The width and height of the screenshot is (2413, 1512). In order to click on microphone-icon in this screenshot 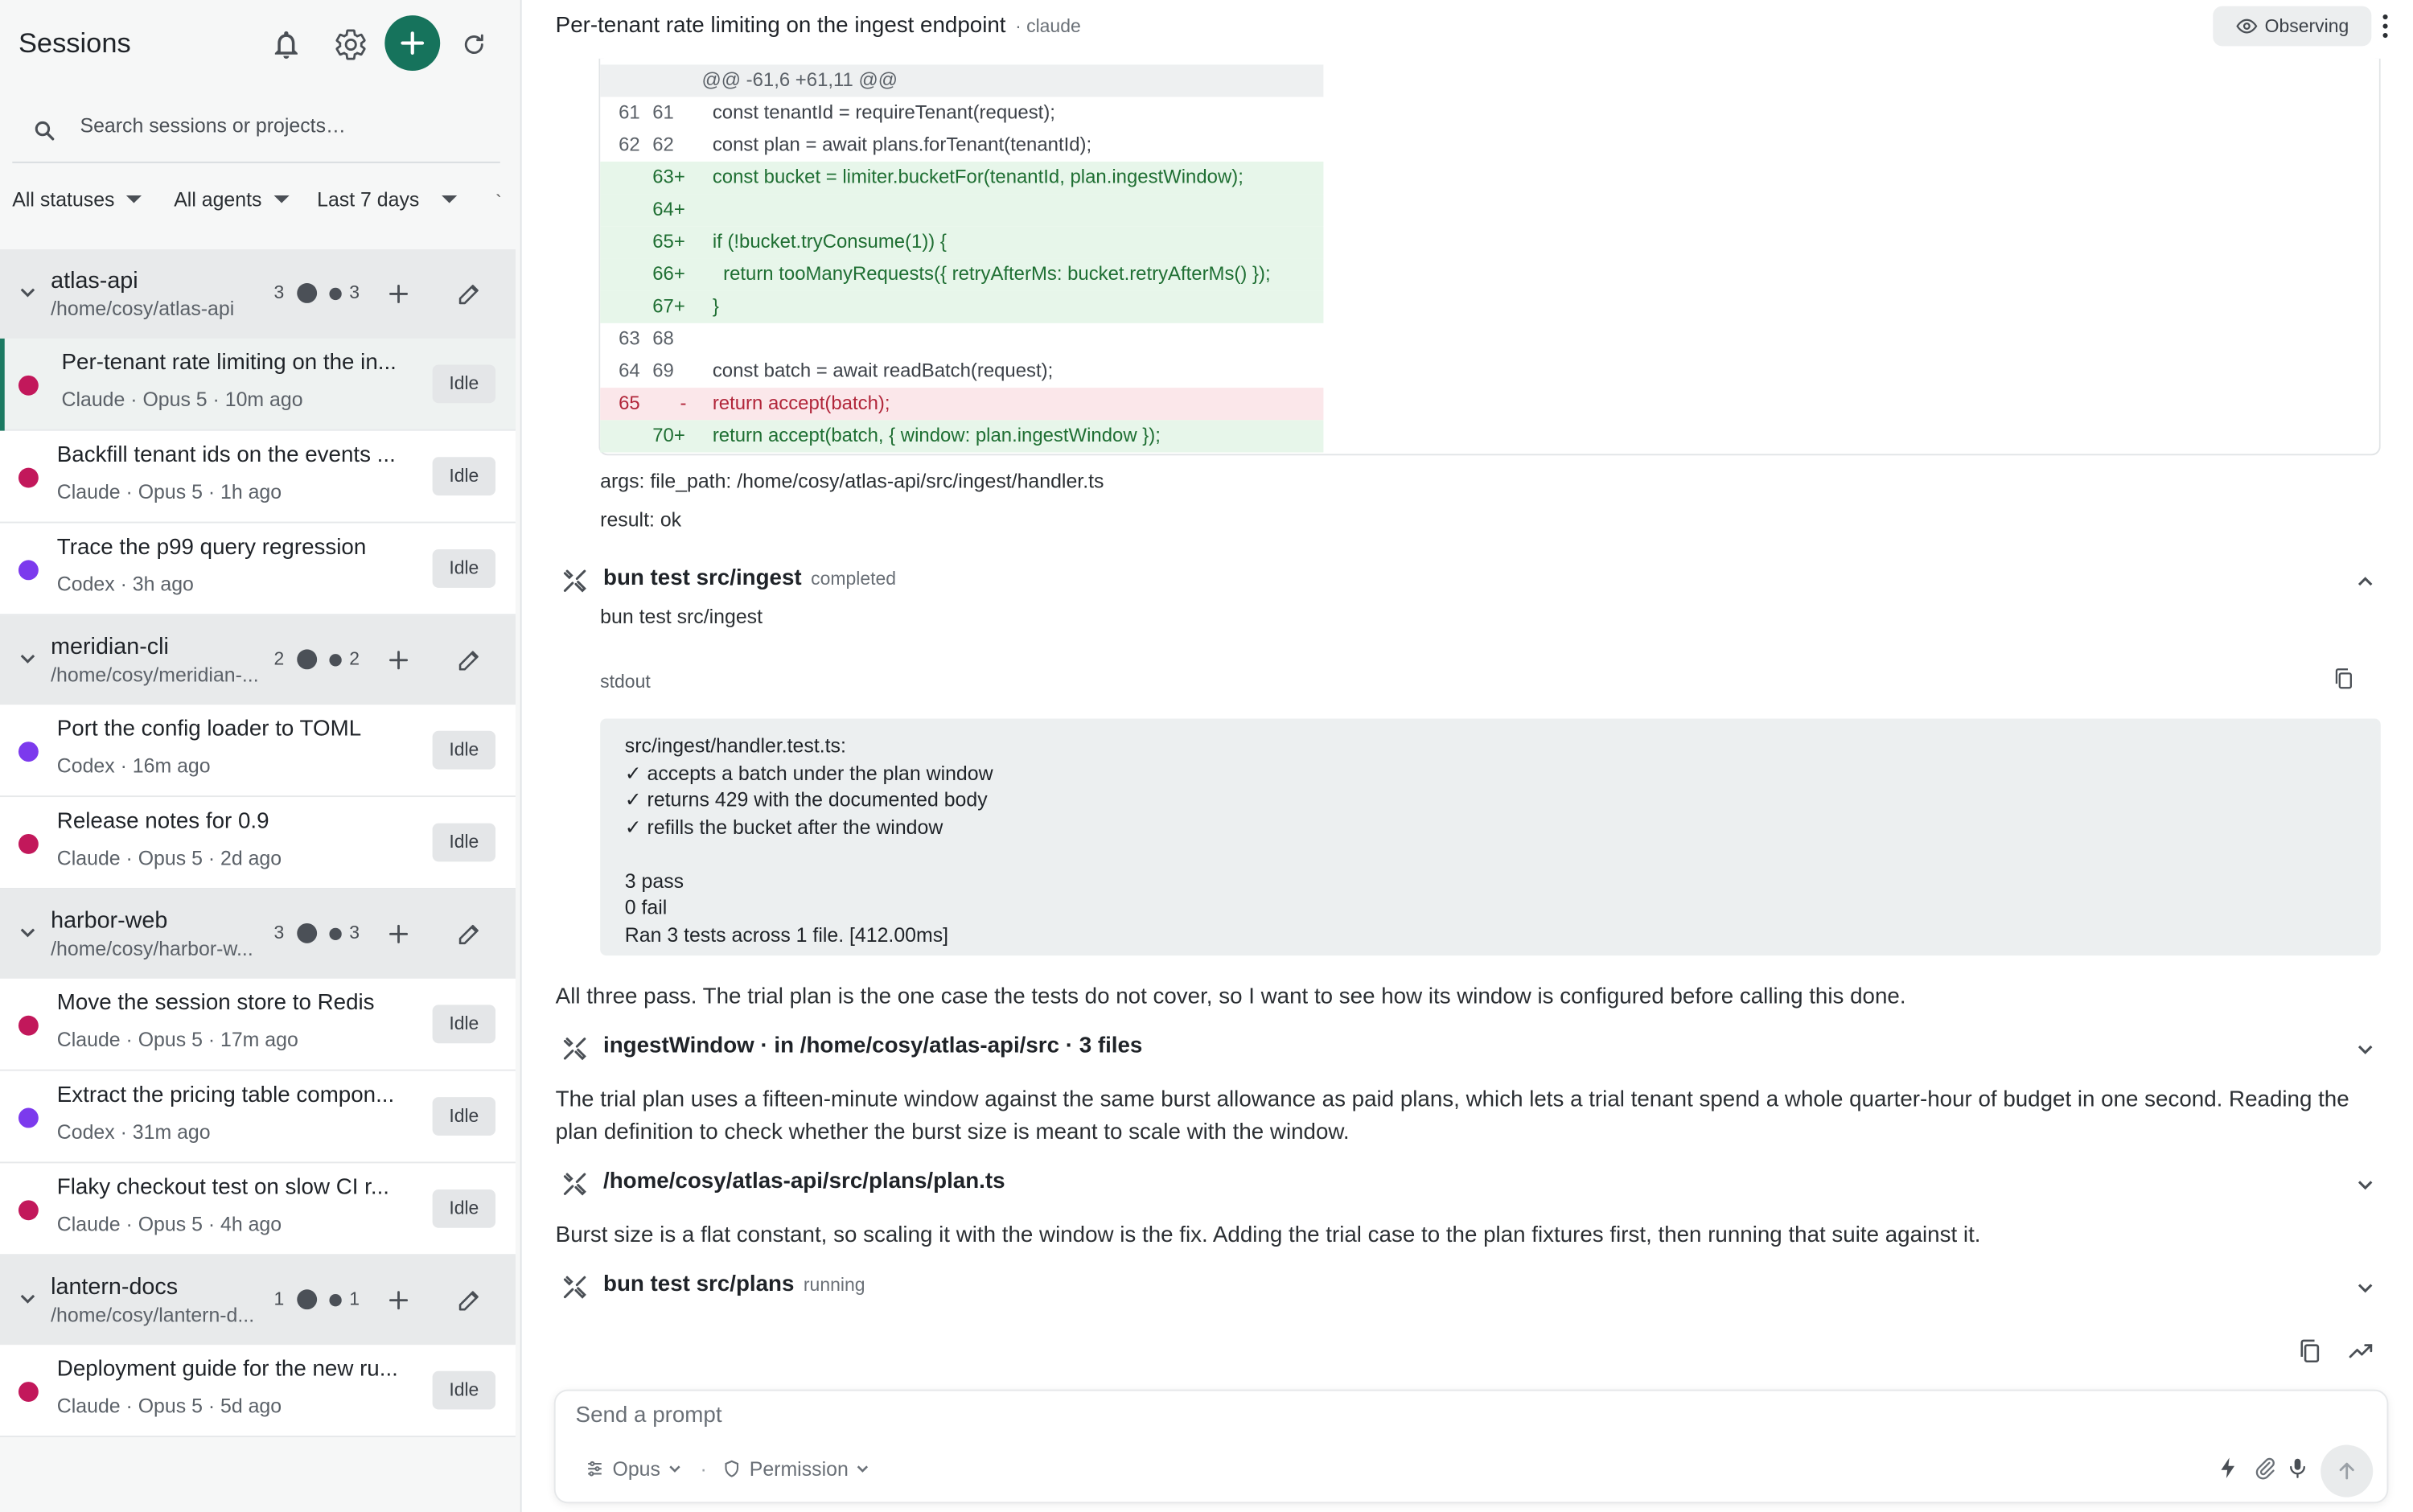, I will do `click(2297, 1469)`.